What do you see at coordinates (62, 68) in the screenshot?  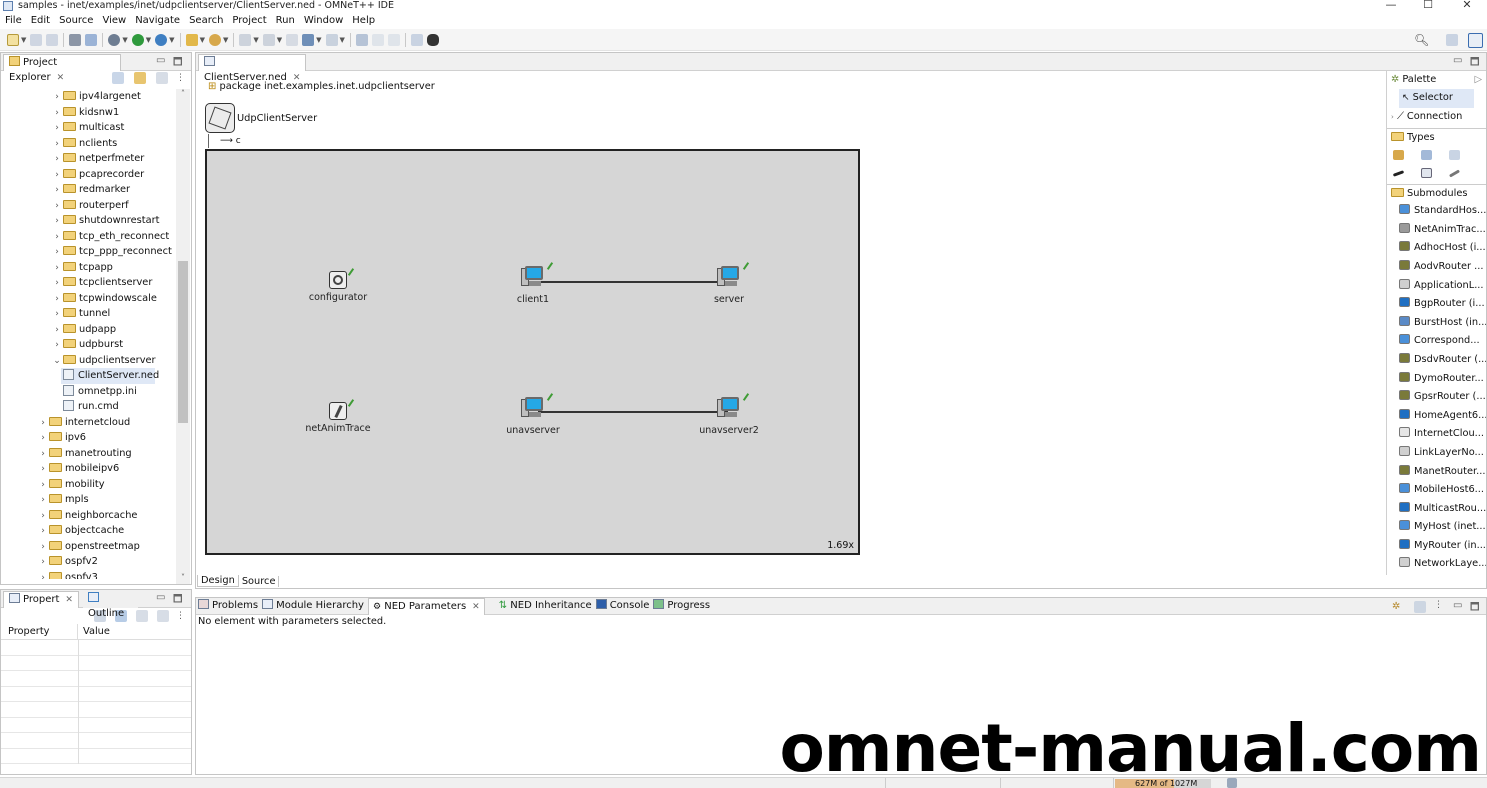 I see `tab-project-explorer: Project Explorer ✕` at bounding box center [62, 68].